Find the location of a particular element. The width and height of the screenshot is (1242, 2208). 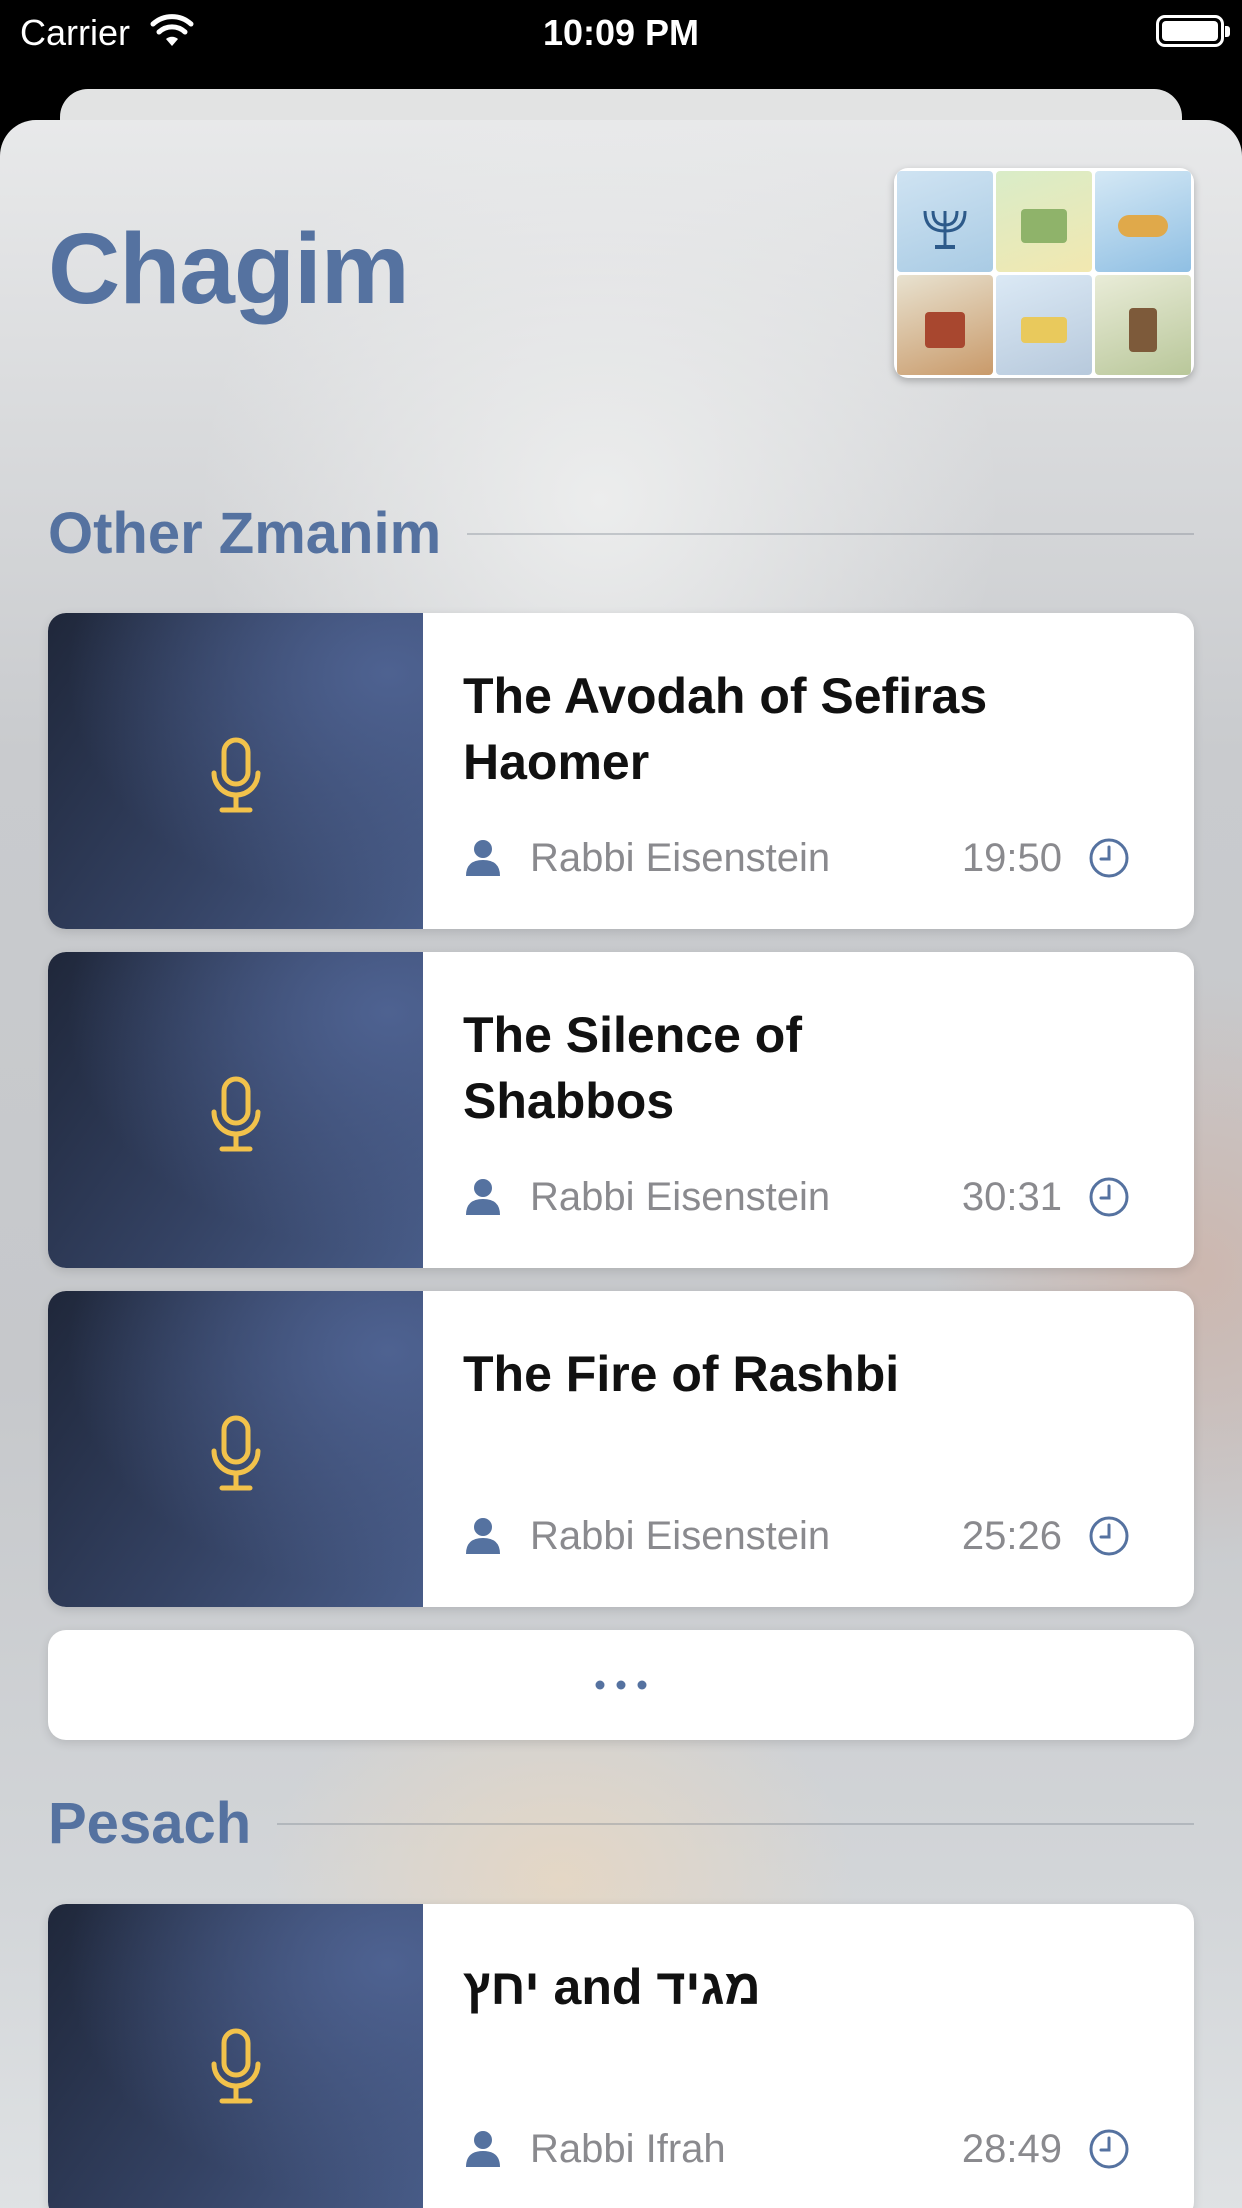

section-header-other-zmanim: Other Zmanim is located at coordinates (621, 533).